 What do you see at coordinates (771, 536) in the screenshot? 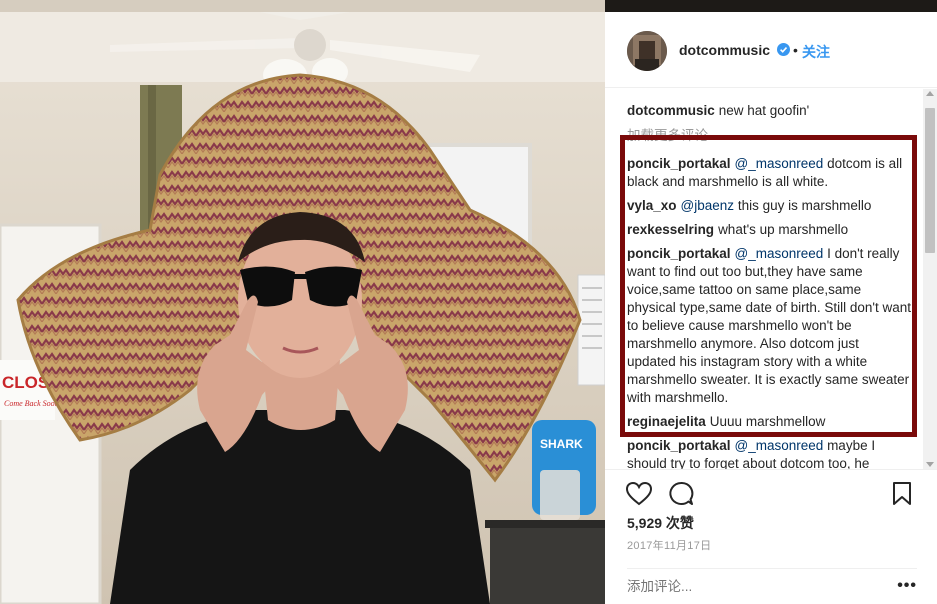
I see `post-actions: 5,929 次赞 2017年11月17日 •••` at bounding box center [771, 536].